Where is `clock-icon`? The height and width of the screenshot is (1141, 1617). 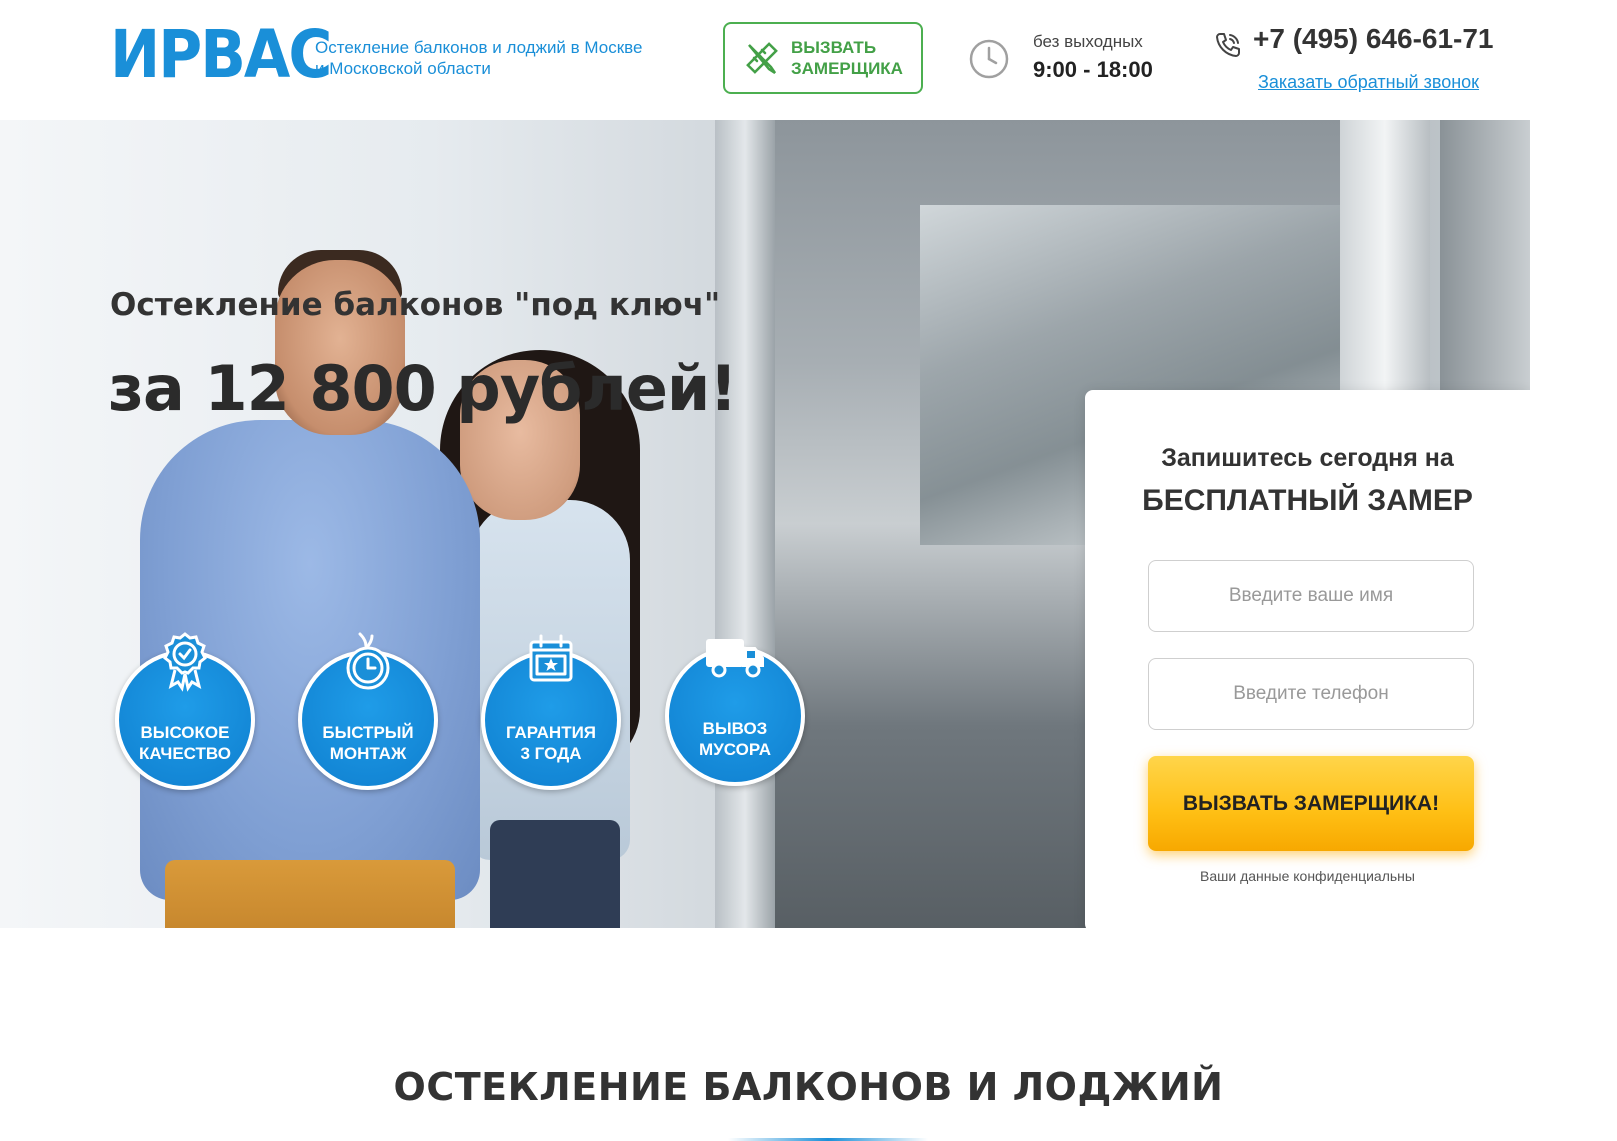 clock-icon is located at coordinates (989, 59).